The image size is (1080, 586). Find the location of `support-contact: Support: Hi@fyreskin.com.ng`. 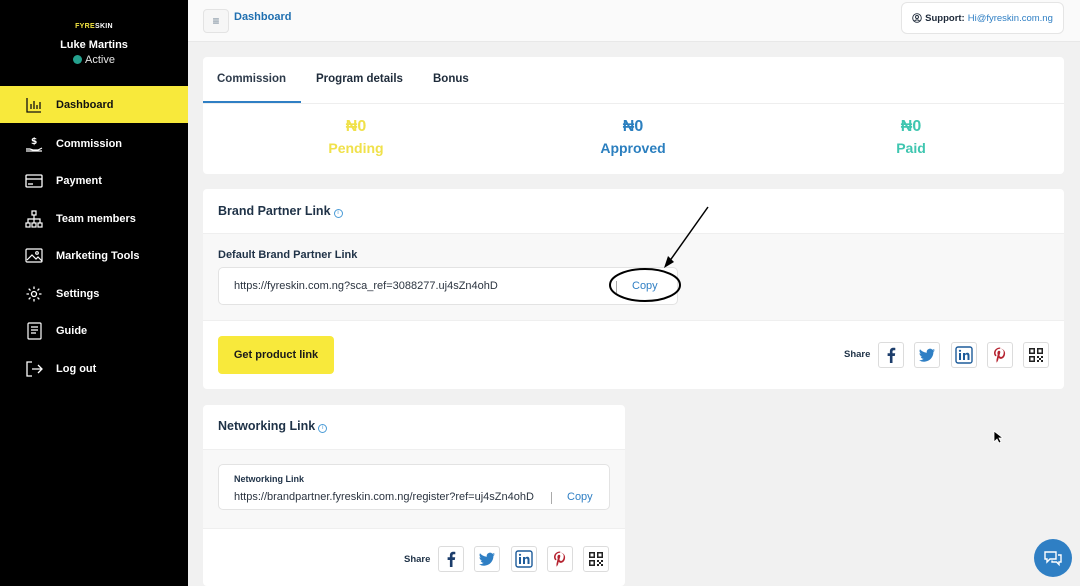

support-contact: Support: Hi@fyreskin.com.ng is located at coordinates (982, 18).